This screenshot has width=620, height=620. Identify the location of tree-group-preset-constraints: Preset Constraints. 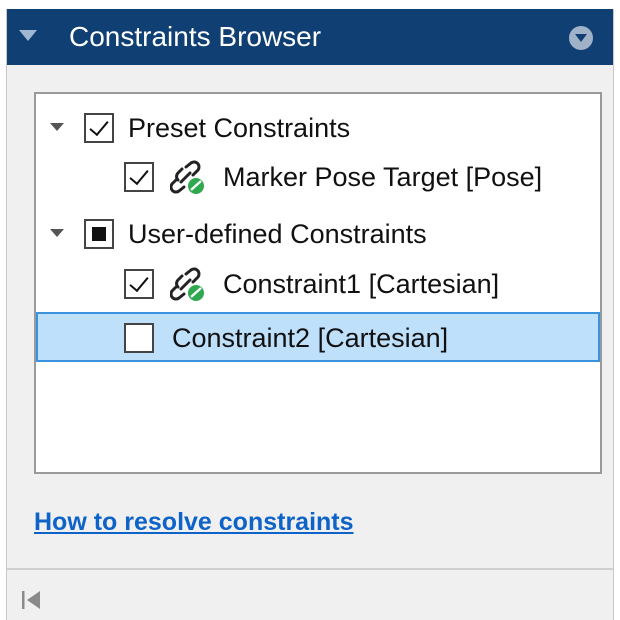
(318, 127).